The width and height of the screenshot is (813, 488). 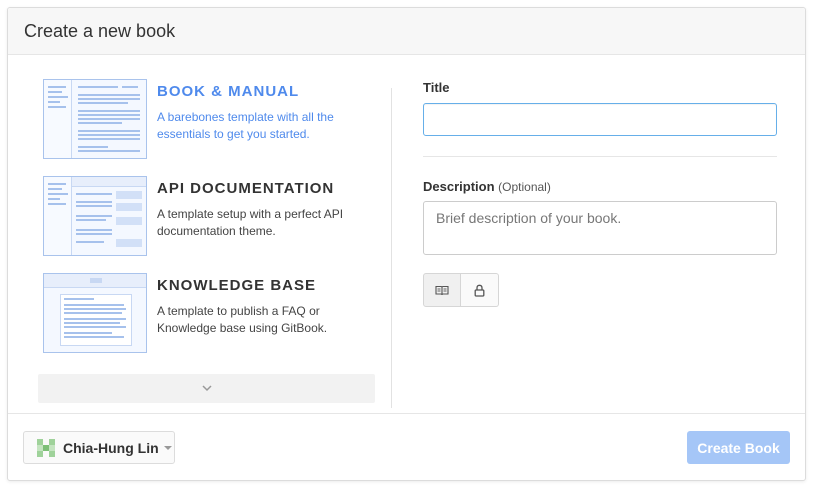 I want to click on owner-selector: Chia-Hung Lin, so click(x=99, y=447).